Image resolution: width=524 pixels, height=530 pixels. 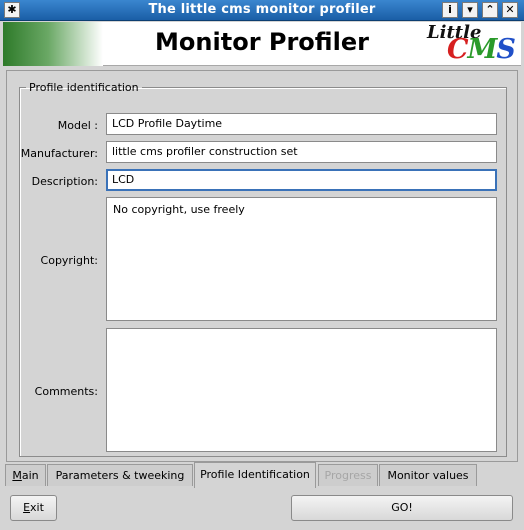 What do you see at coordinates (470, 10) in the screenshot?
I see `shade-button-icon: ▾` at bounding box center [470, 10].